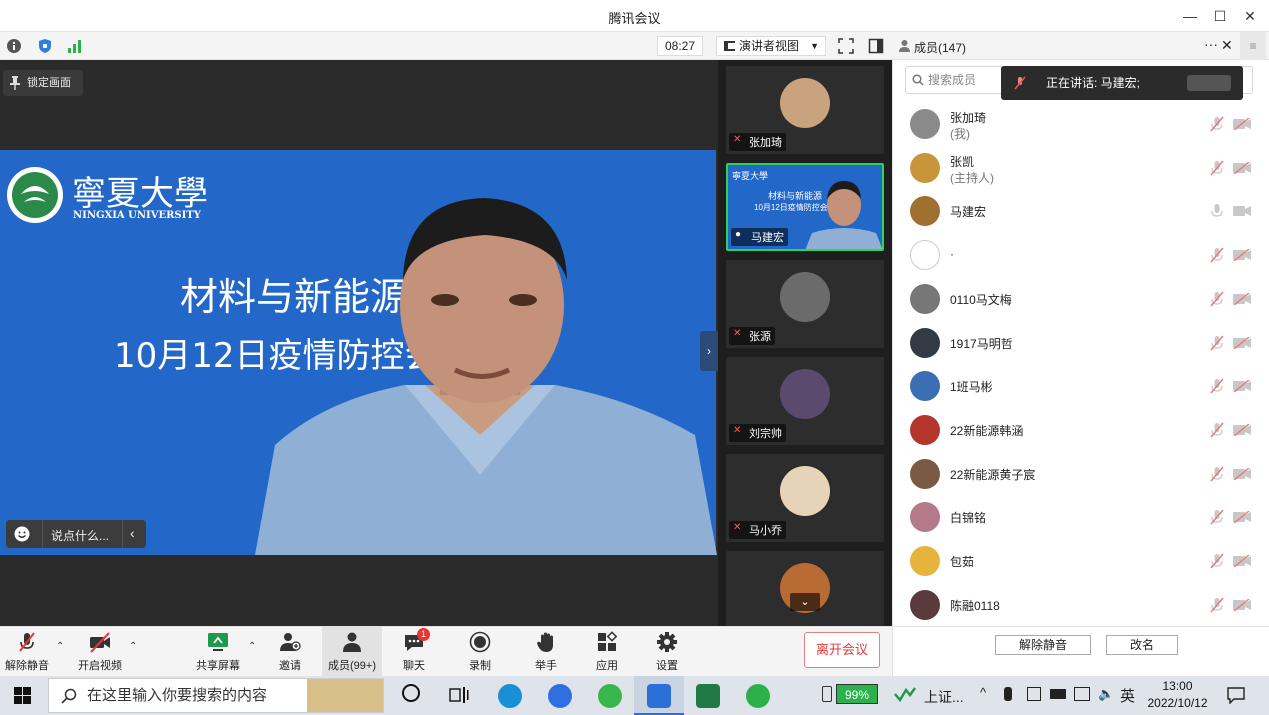 The height and width of the screenshot is (715, 1269). What do you see at coordinates (1078, 211) in the screenshot?
I see `member-row: 马建宏` at bounding box center [1078, 211].